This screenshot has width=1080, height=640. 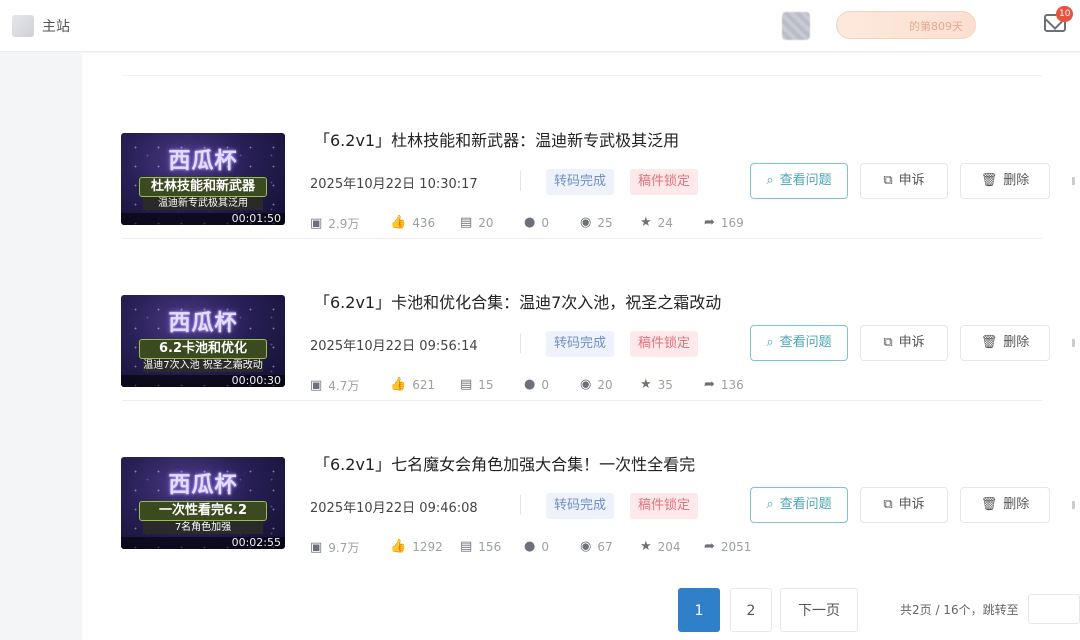 What do you see at coordinates (665, 222) in the screenshot?
I see `stat-value: 24` at bounding box center [665, 222].